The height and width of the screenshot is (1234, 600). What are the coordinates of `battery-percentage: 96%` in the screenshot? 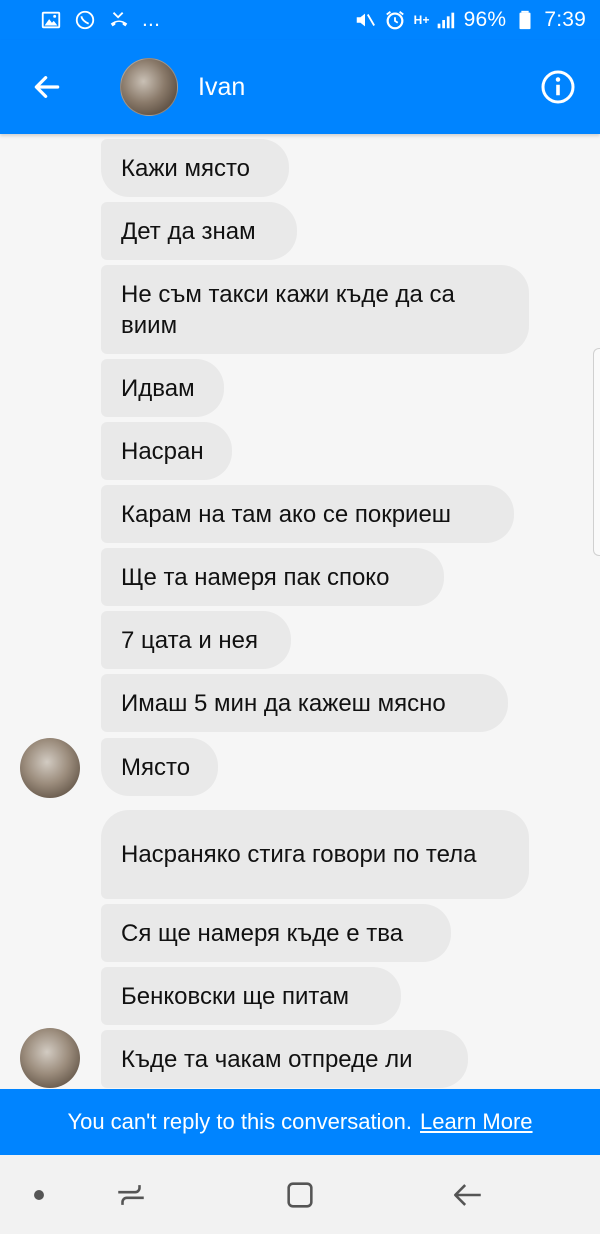 It's located at (485, 19).